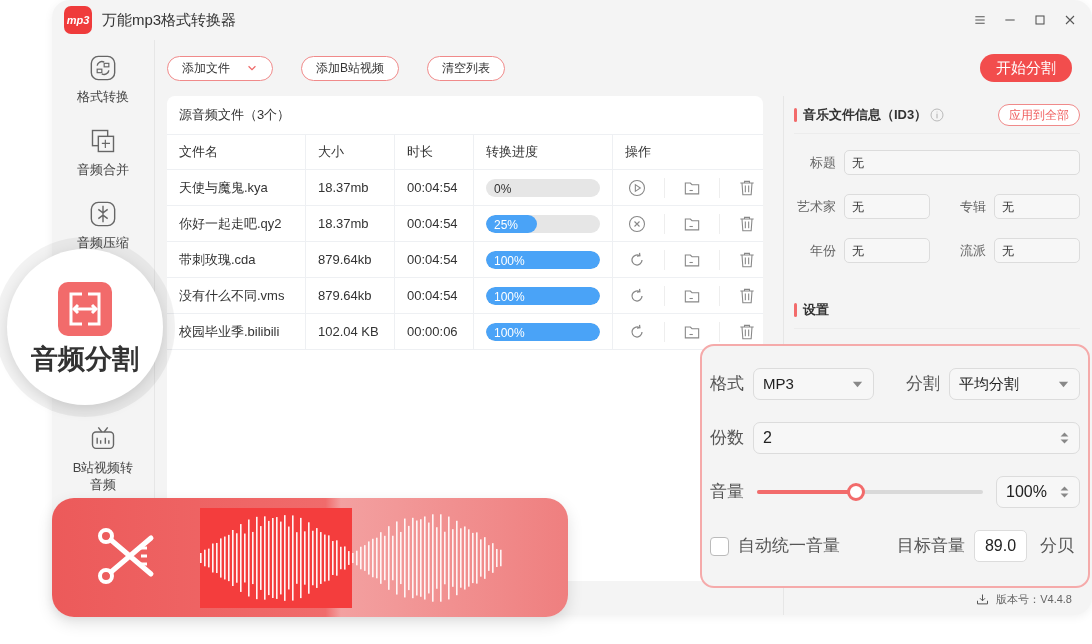 The height and width of the screenshot is (644, 1092). What do you see at coordinates (169, 19) in the screenshot?
I see `window-title: 万能mp3格式转换器` at bounding box center [169, 19].